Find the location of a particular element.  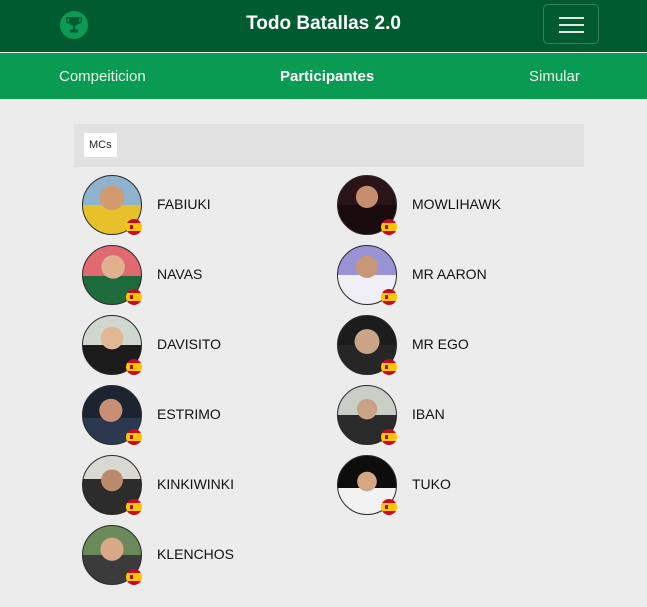

section-tabs: Compeiticion Participantes Simular is located at coordinates (323, 76).